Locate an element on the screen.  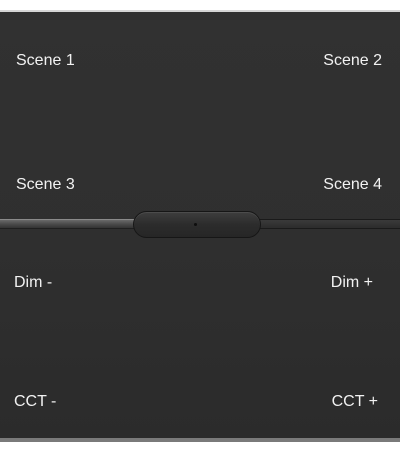
slider-handle-dot is located at coordinates (195, 224).